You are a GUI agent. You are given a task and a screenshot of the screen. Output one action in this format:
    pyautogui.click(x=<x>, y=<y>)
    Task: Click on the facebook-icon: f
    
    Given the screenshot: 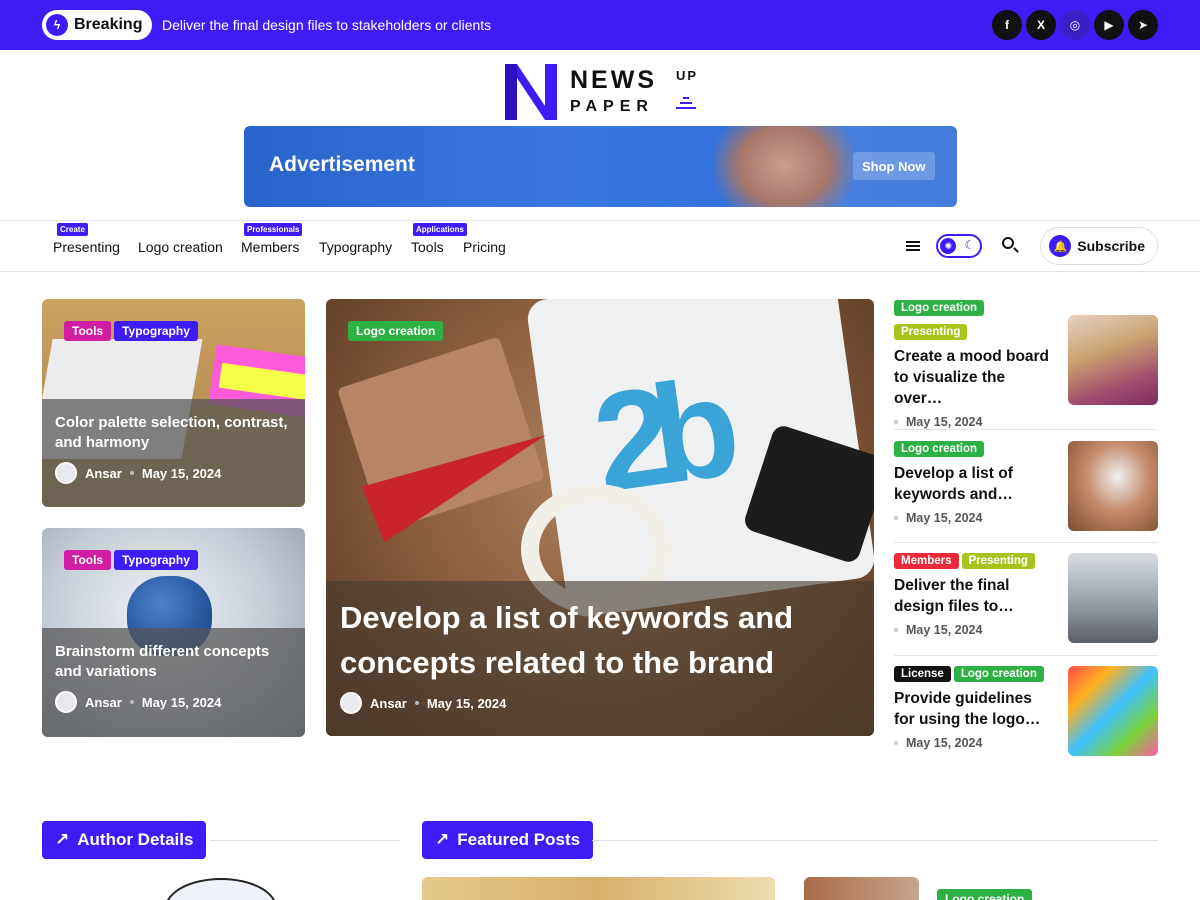 What is the action you would take?
    pyautogui.click(x=1007, y=25)
    